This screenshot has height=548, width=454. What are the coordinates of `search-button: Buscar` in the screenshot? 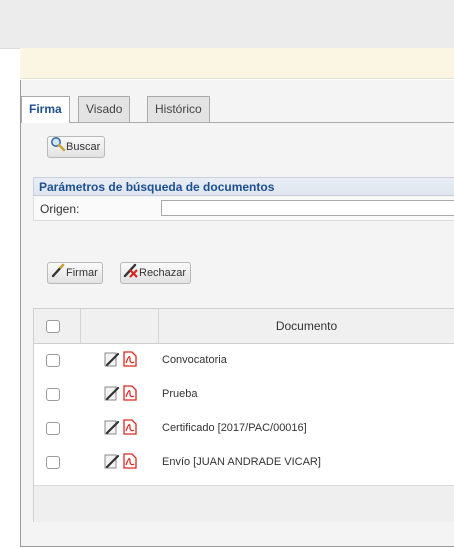 It's located at (76, 147).